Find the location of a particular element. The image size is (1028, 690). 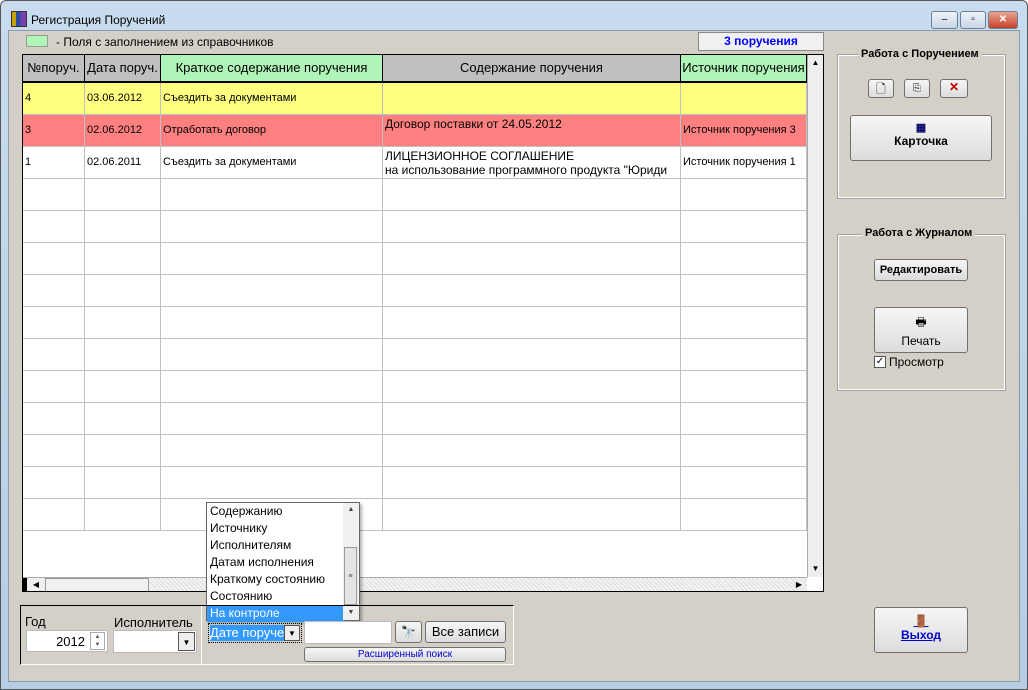

scroll-thumb is located at coordinates (97, 584).